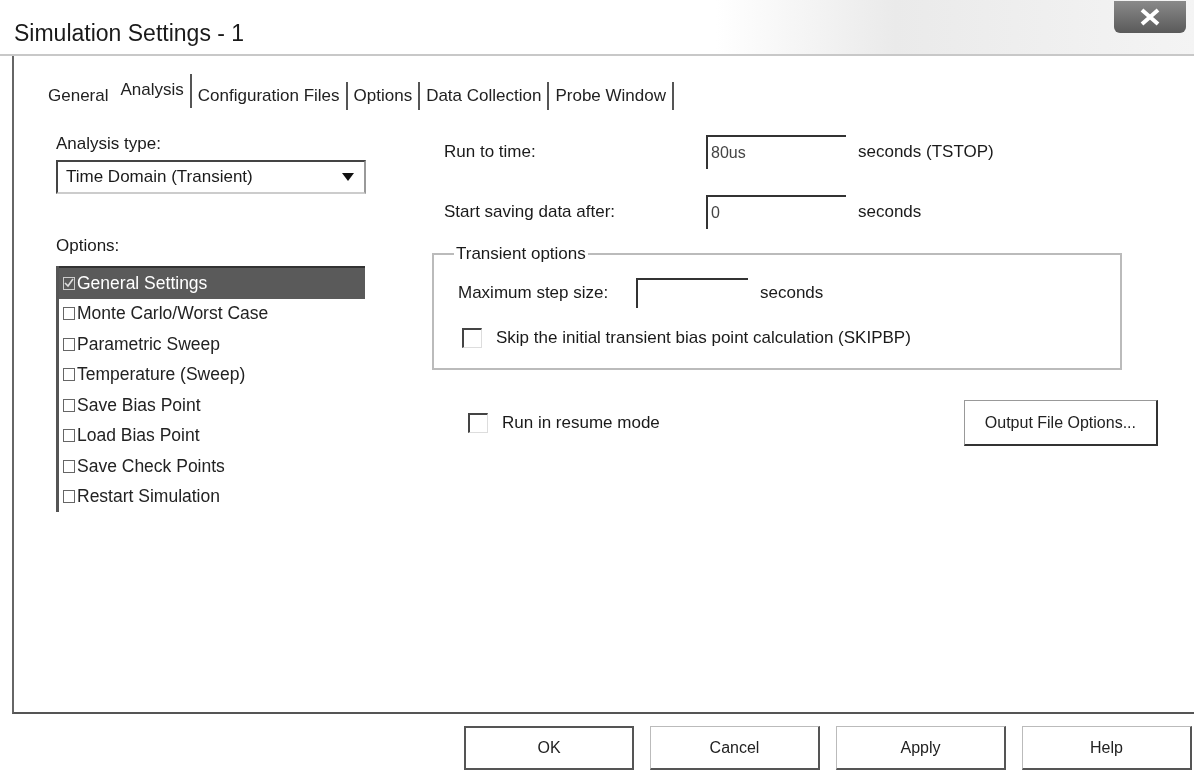 The width and height of the screenshot is (1194, 782). I want to click on start-saving-label: Start saving data after:, so click(530, 212).